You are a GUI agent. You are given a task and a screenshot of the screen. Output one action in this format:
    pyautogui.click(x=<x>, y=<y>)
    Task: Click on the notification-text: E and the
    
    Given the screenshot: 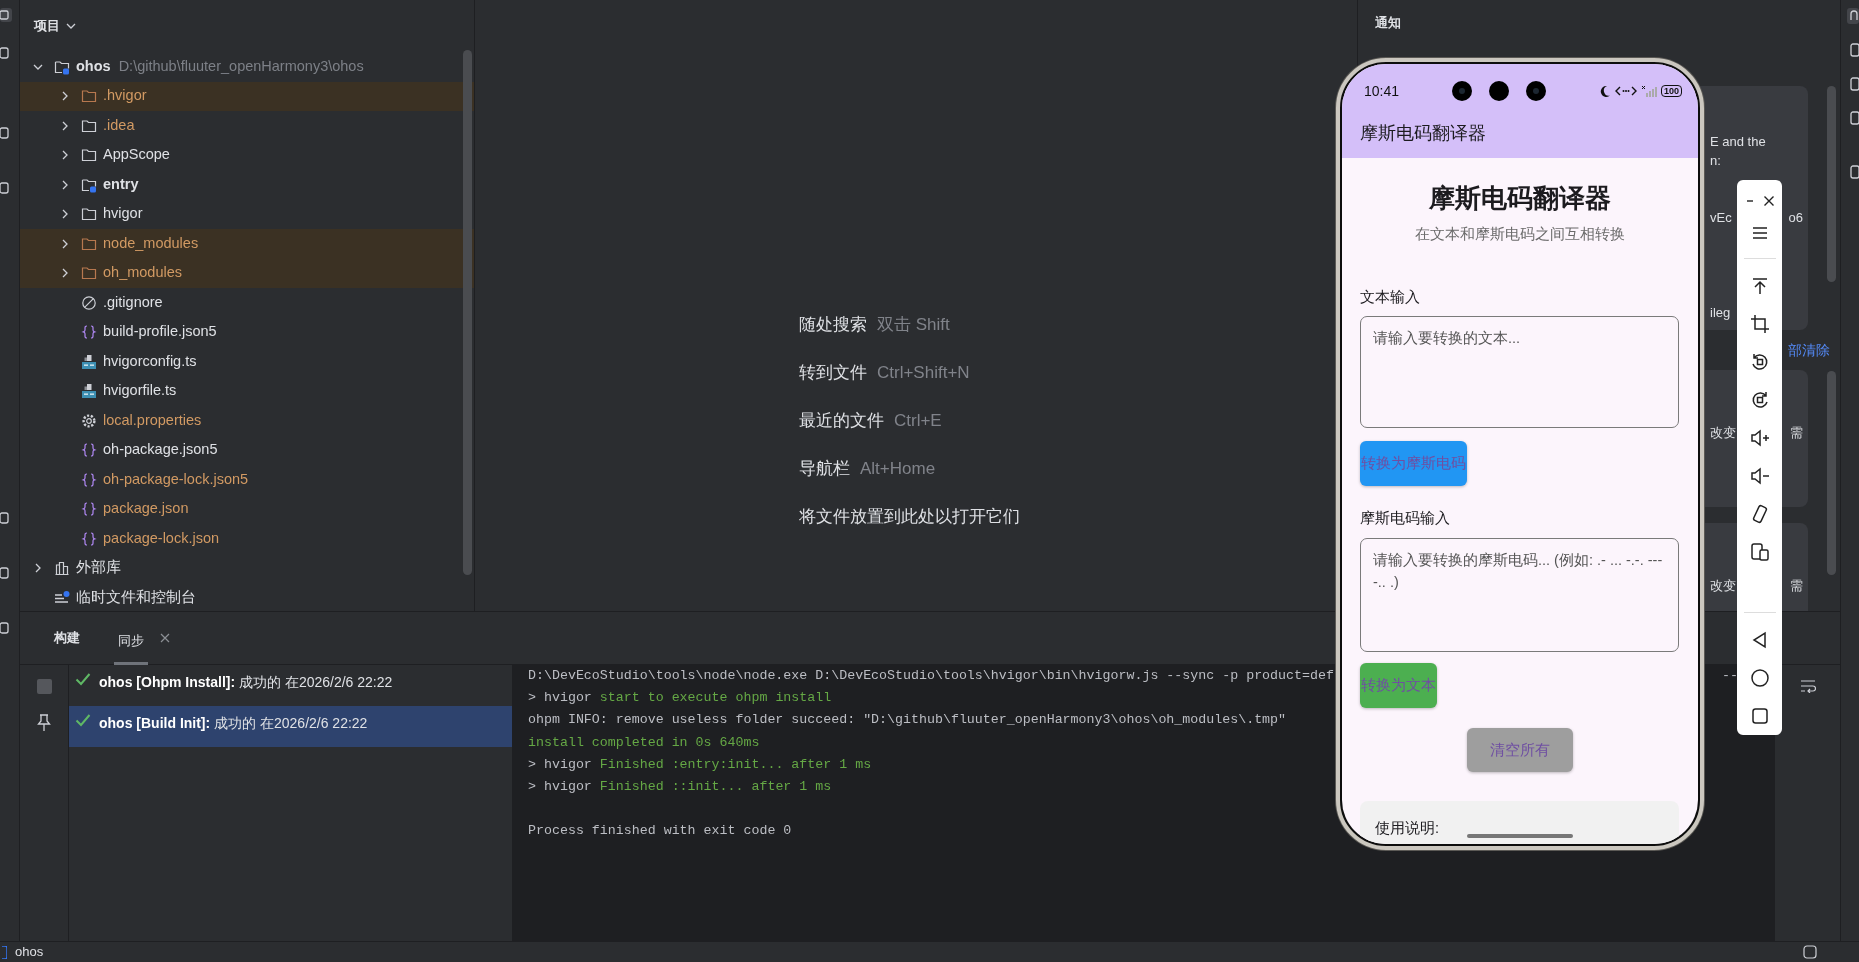 What is the action you would take?
    pyautogui.click(x=1738, y=142)
    